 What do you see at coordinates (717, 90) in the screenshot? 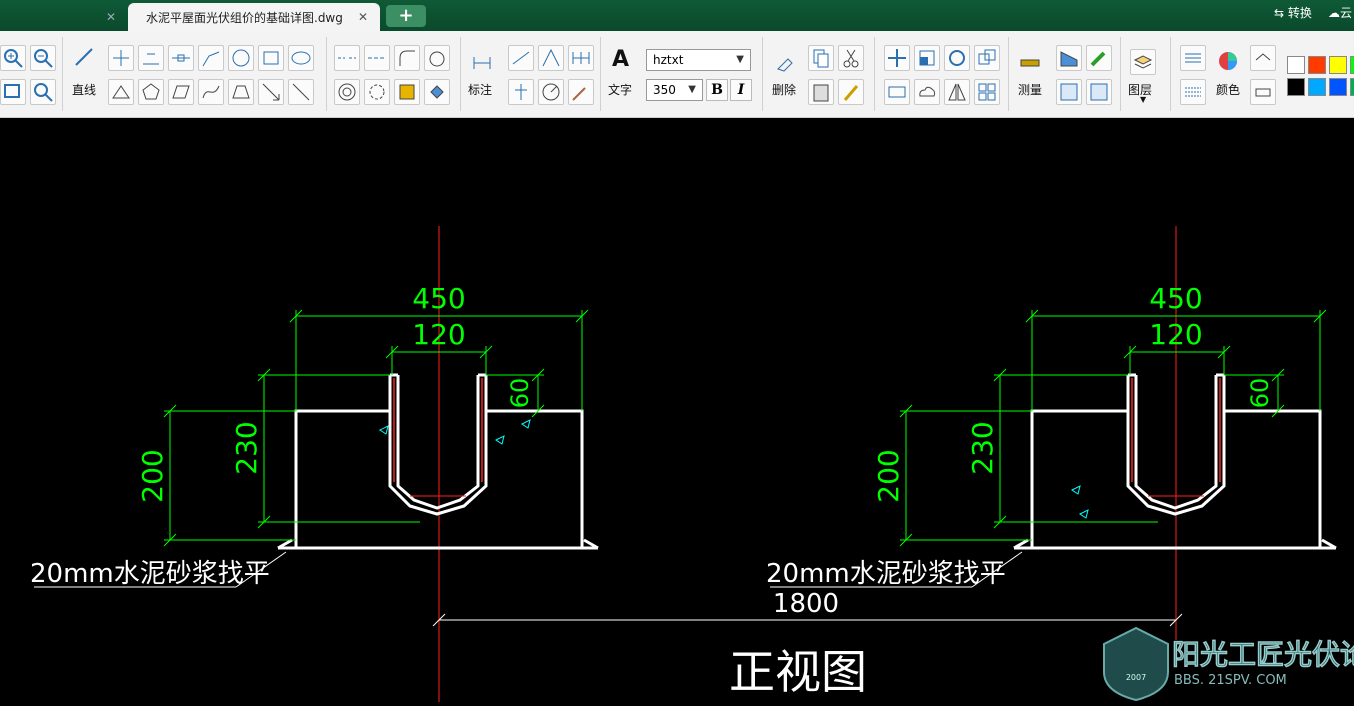
I see `bold-button: B` at bounding box center [717, 90].